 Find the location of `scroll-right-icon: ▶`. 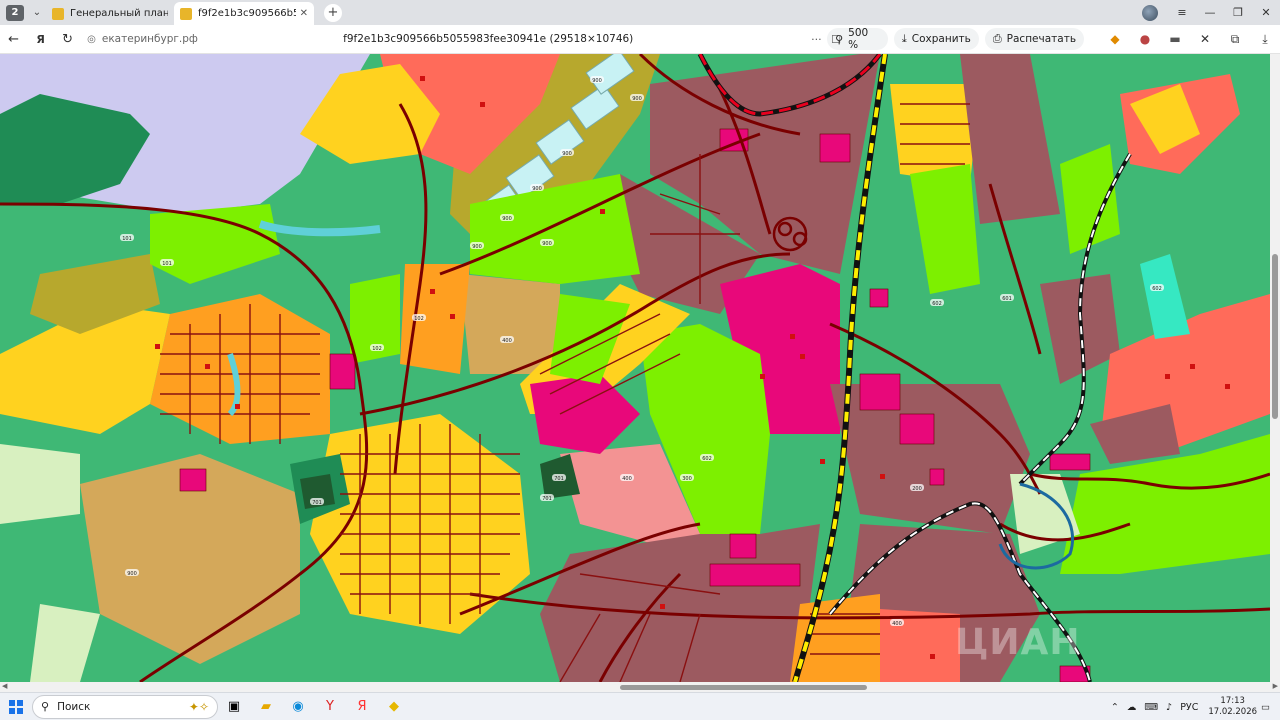

scroll-right-icon: ▶ is located at coordinates (1275, 686).